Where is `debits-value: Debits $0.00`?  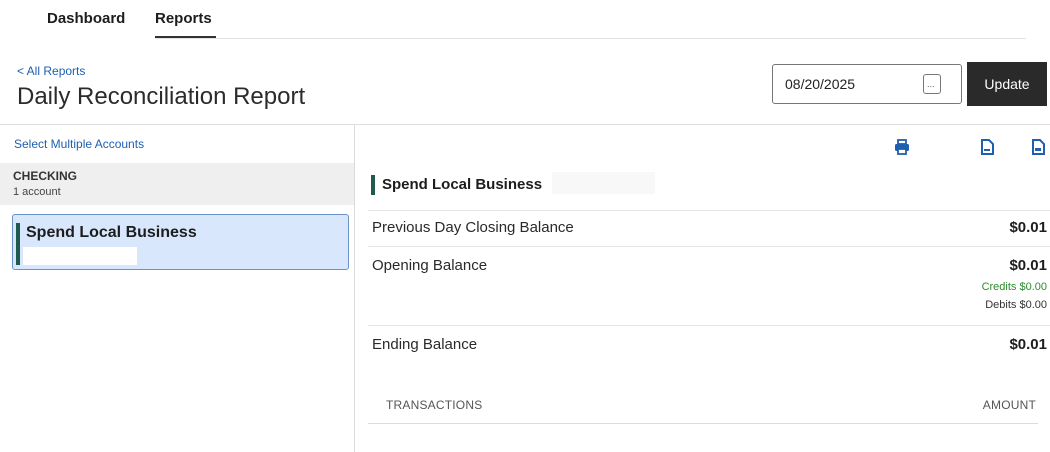 debits-value: Debits $0.00 is located at coordinates (1016, 305).